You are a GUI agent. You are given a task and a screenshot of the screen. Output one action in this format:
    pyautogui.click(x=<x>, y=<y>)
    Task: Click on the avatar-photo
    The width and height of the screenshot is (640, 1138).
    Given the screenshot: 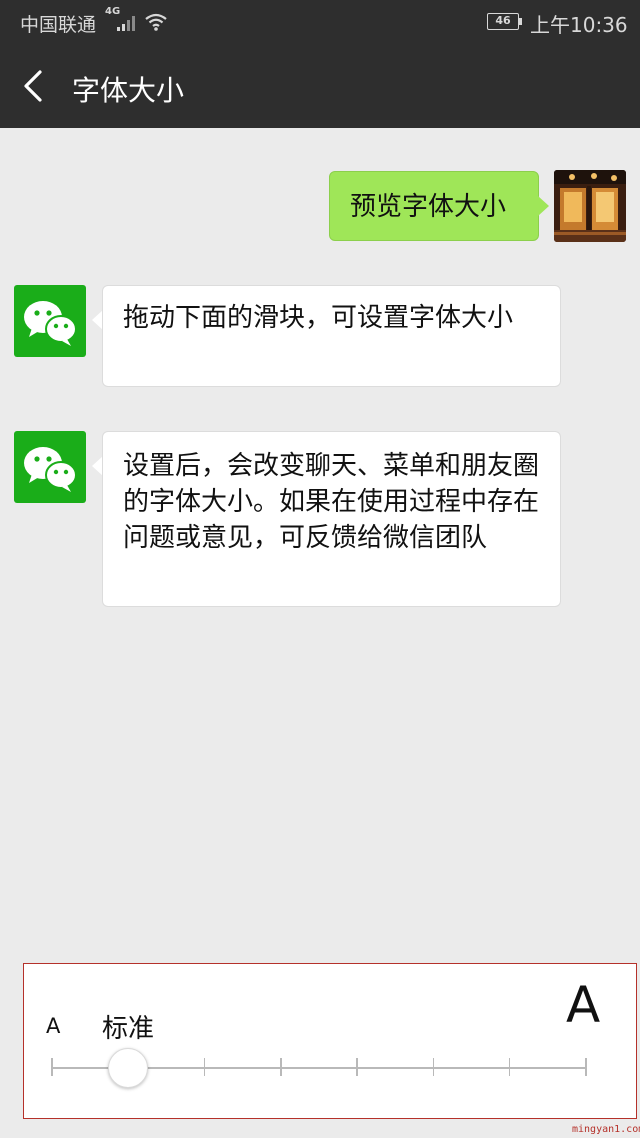 What is the action you would take?
    pyautogui.click(x=590, y=206)
    